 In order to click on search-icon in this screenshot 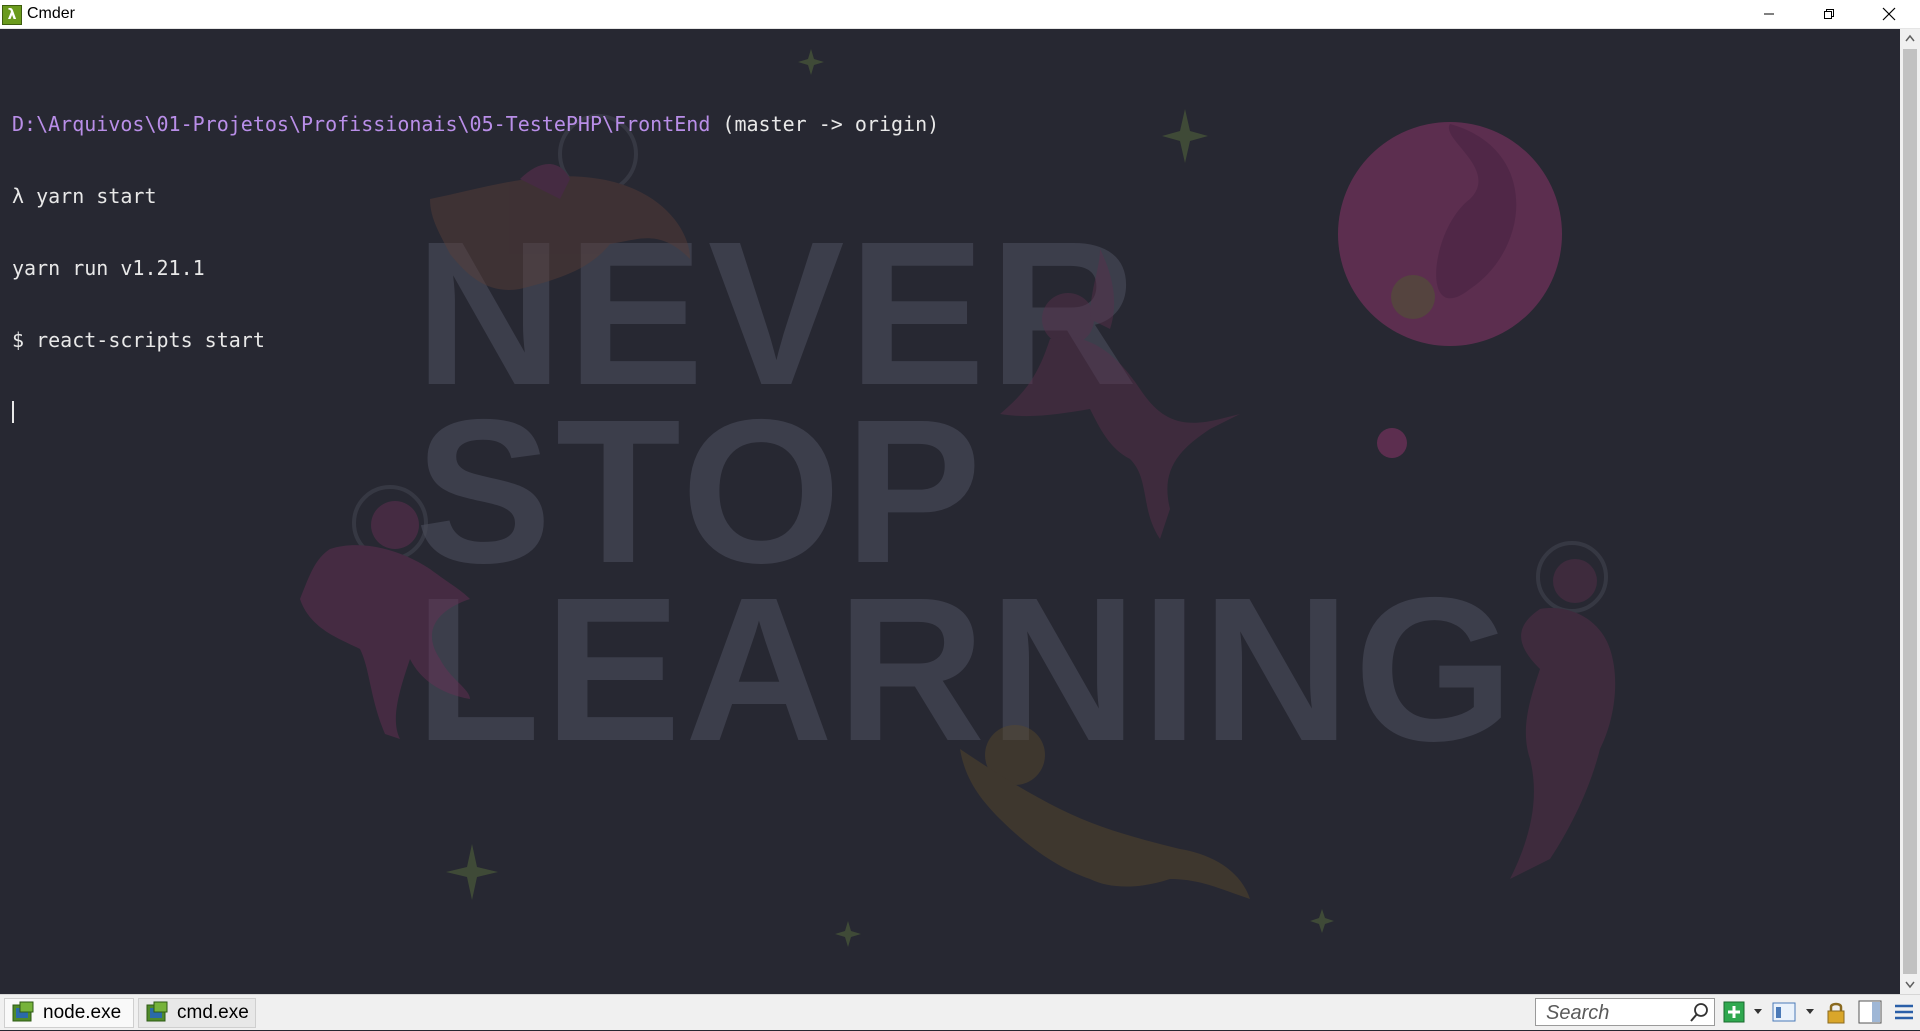, I will do `click(1699, 1012)`.